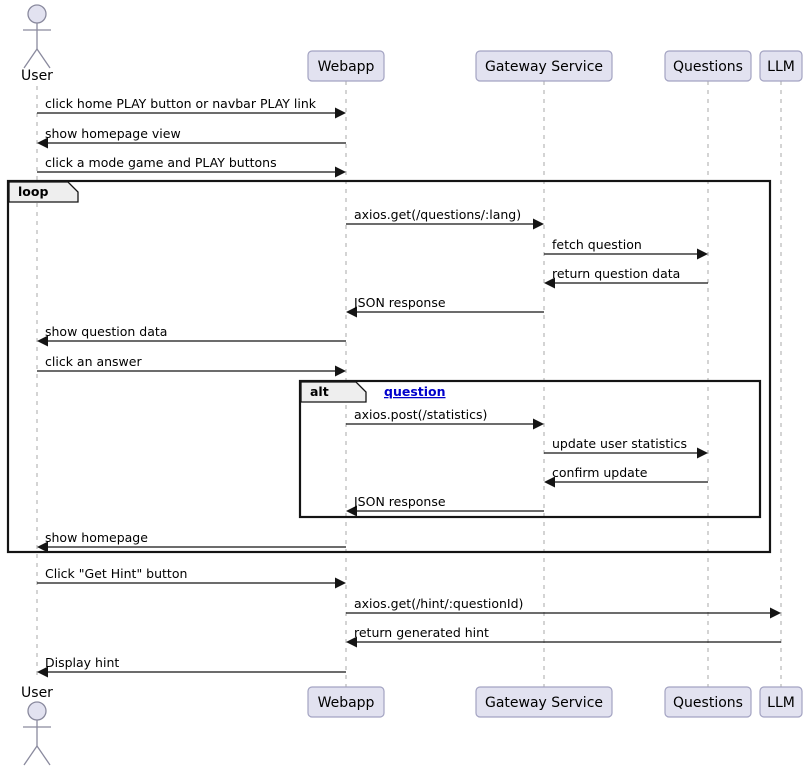 The width and height of the screenshot is (807, 767). I want to click on message-arrowhead-m3, so click(340, 172).